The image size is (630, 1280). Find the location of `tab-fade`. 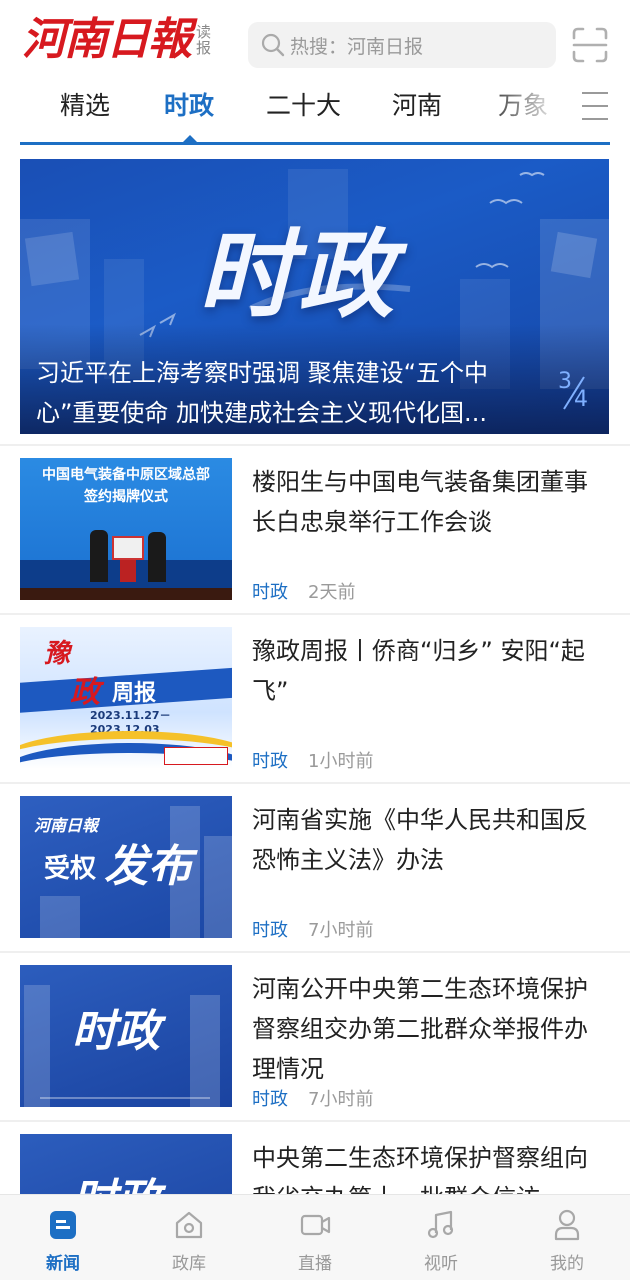

tab-fade is located at coordinates (535, 109).